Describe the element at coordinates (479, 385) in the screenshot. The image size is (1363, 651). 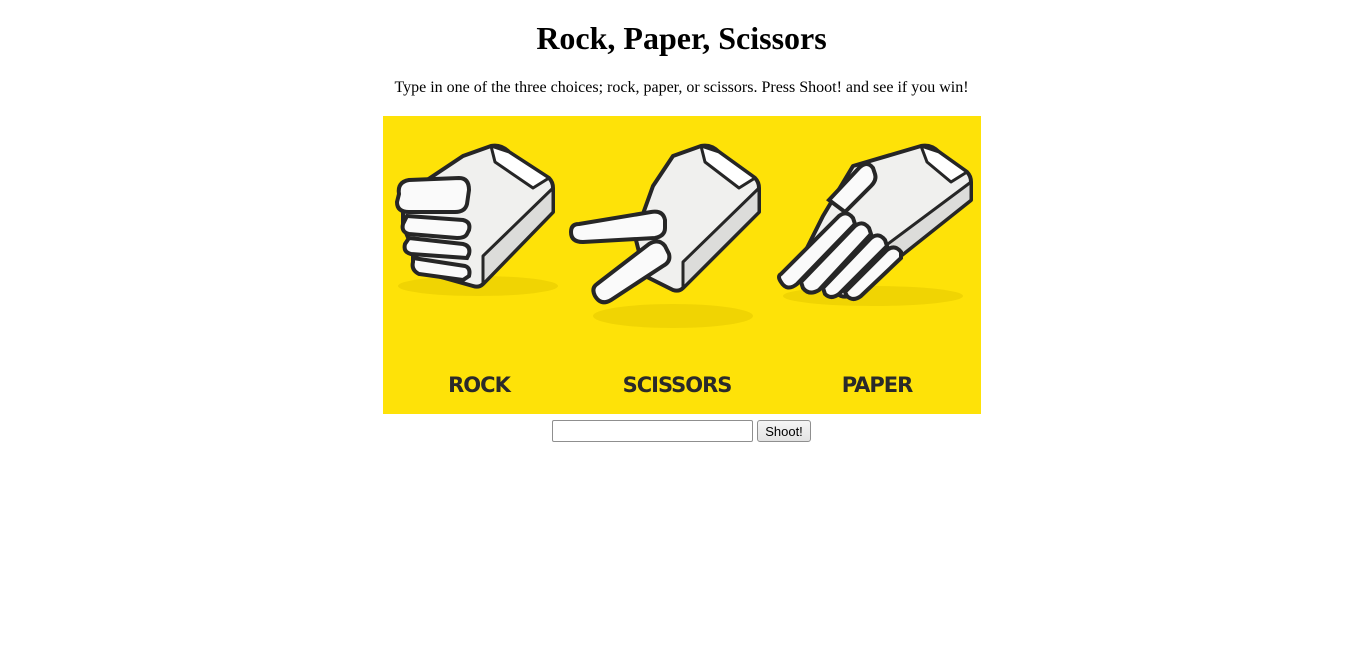
I see `rock-label: ROCK` at that location.